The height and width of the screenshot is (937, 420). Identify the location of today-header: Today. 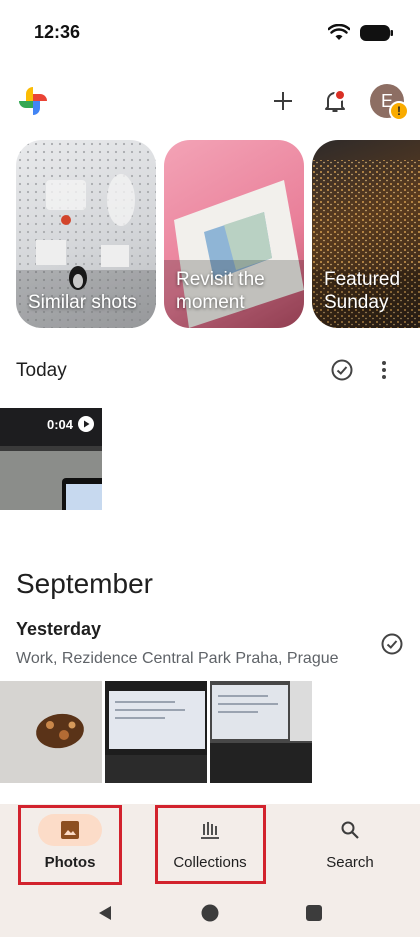
(210, 372).